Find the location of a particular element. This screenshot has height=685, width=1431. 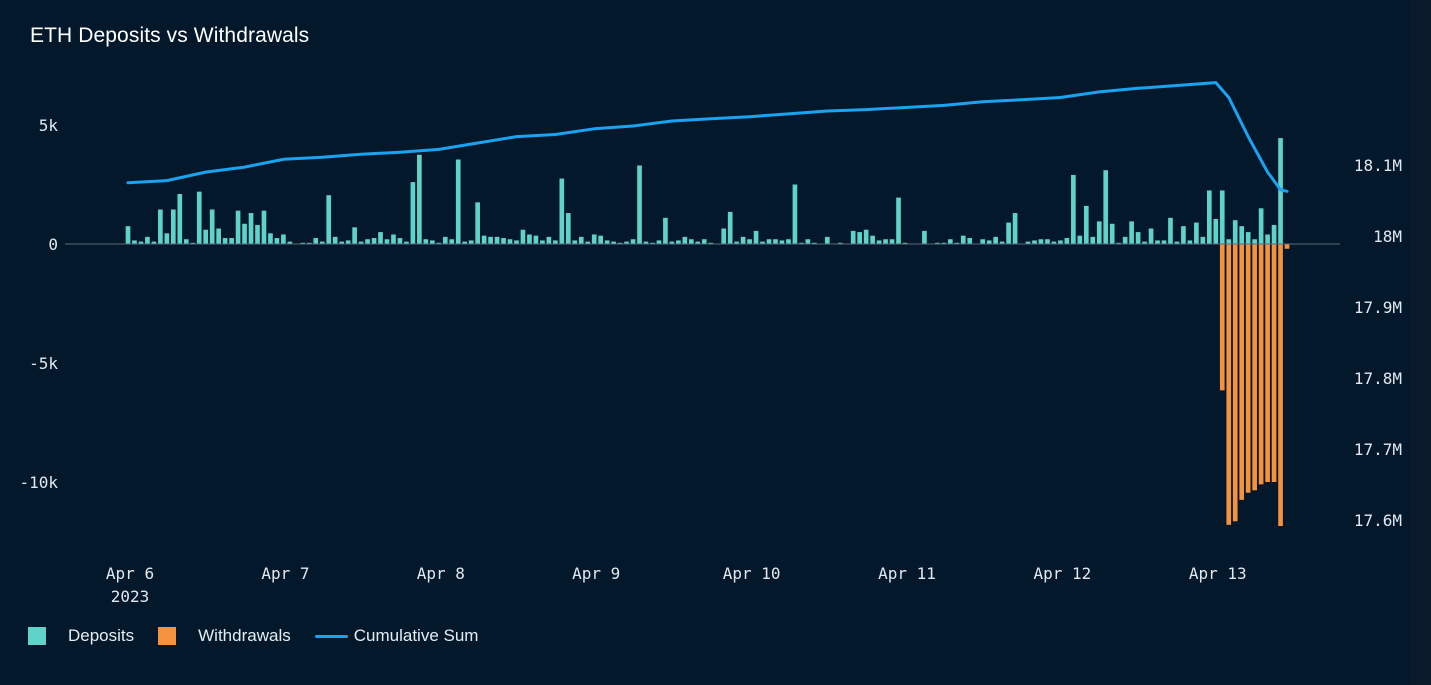

legend-label-deposits: Deposits is located at coordinates (101, 635).